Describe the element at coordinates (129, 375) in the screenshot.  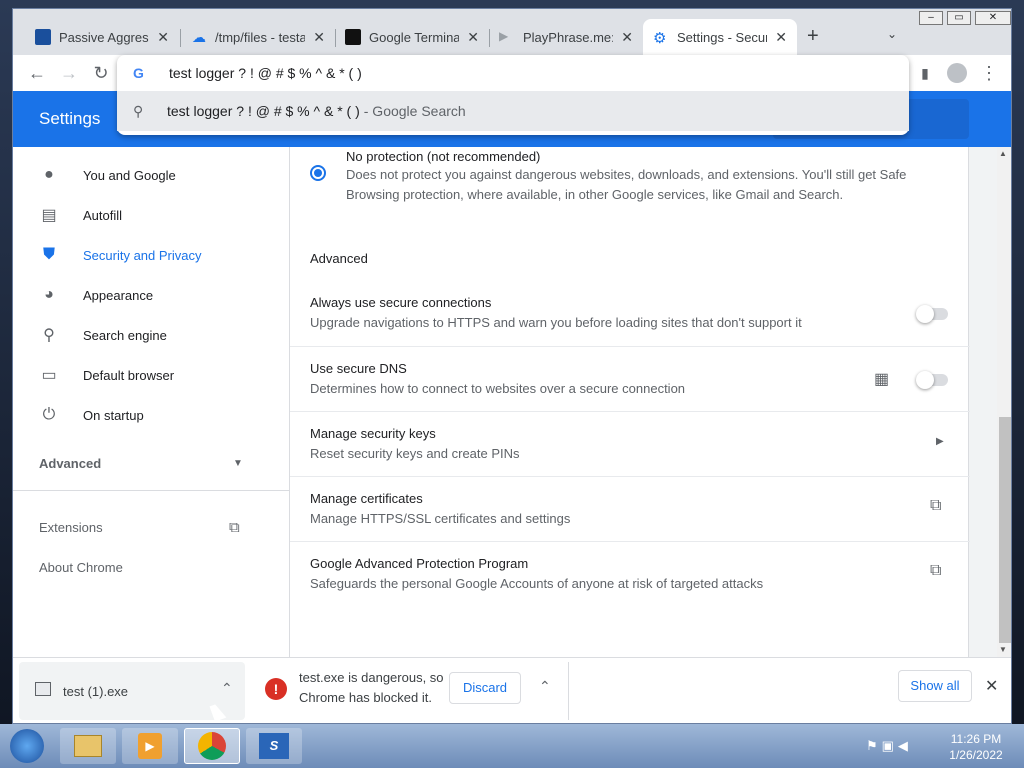
I see `sidebar-item-label: Default browser` at that location.